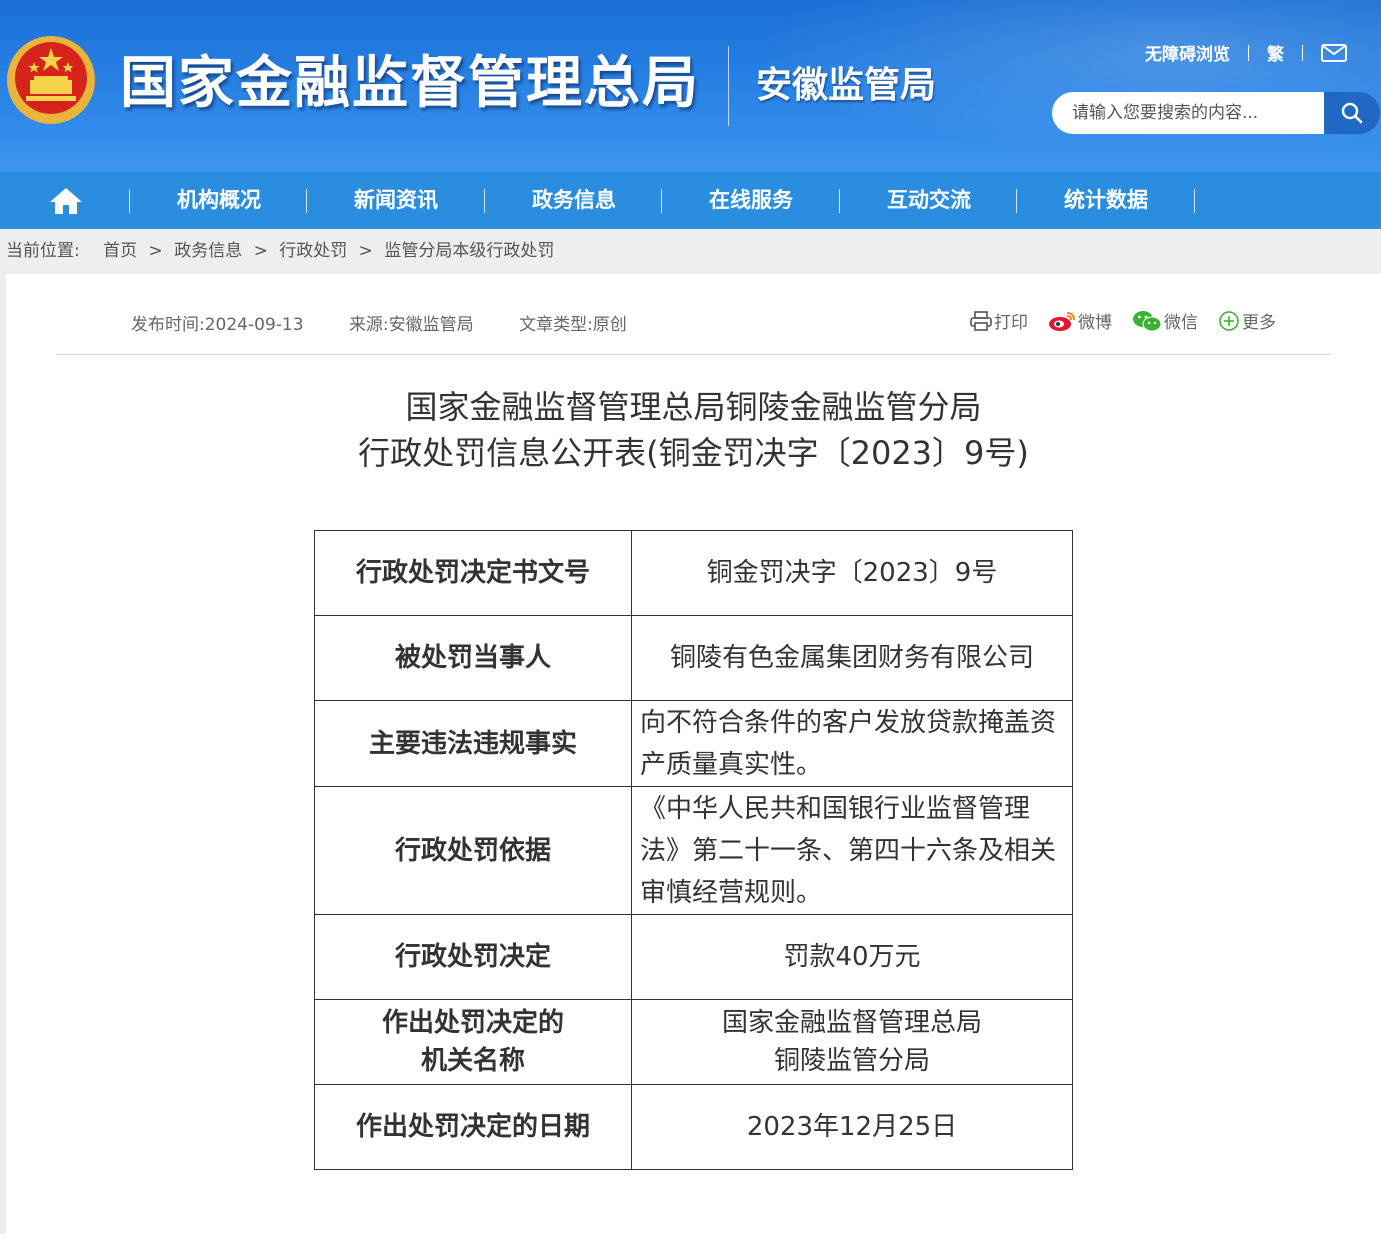 The image size is (1381, 1234). I want to click on table-key-cell: 行政处罚依据, so click(473, 850).